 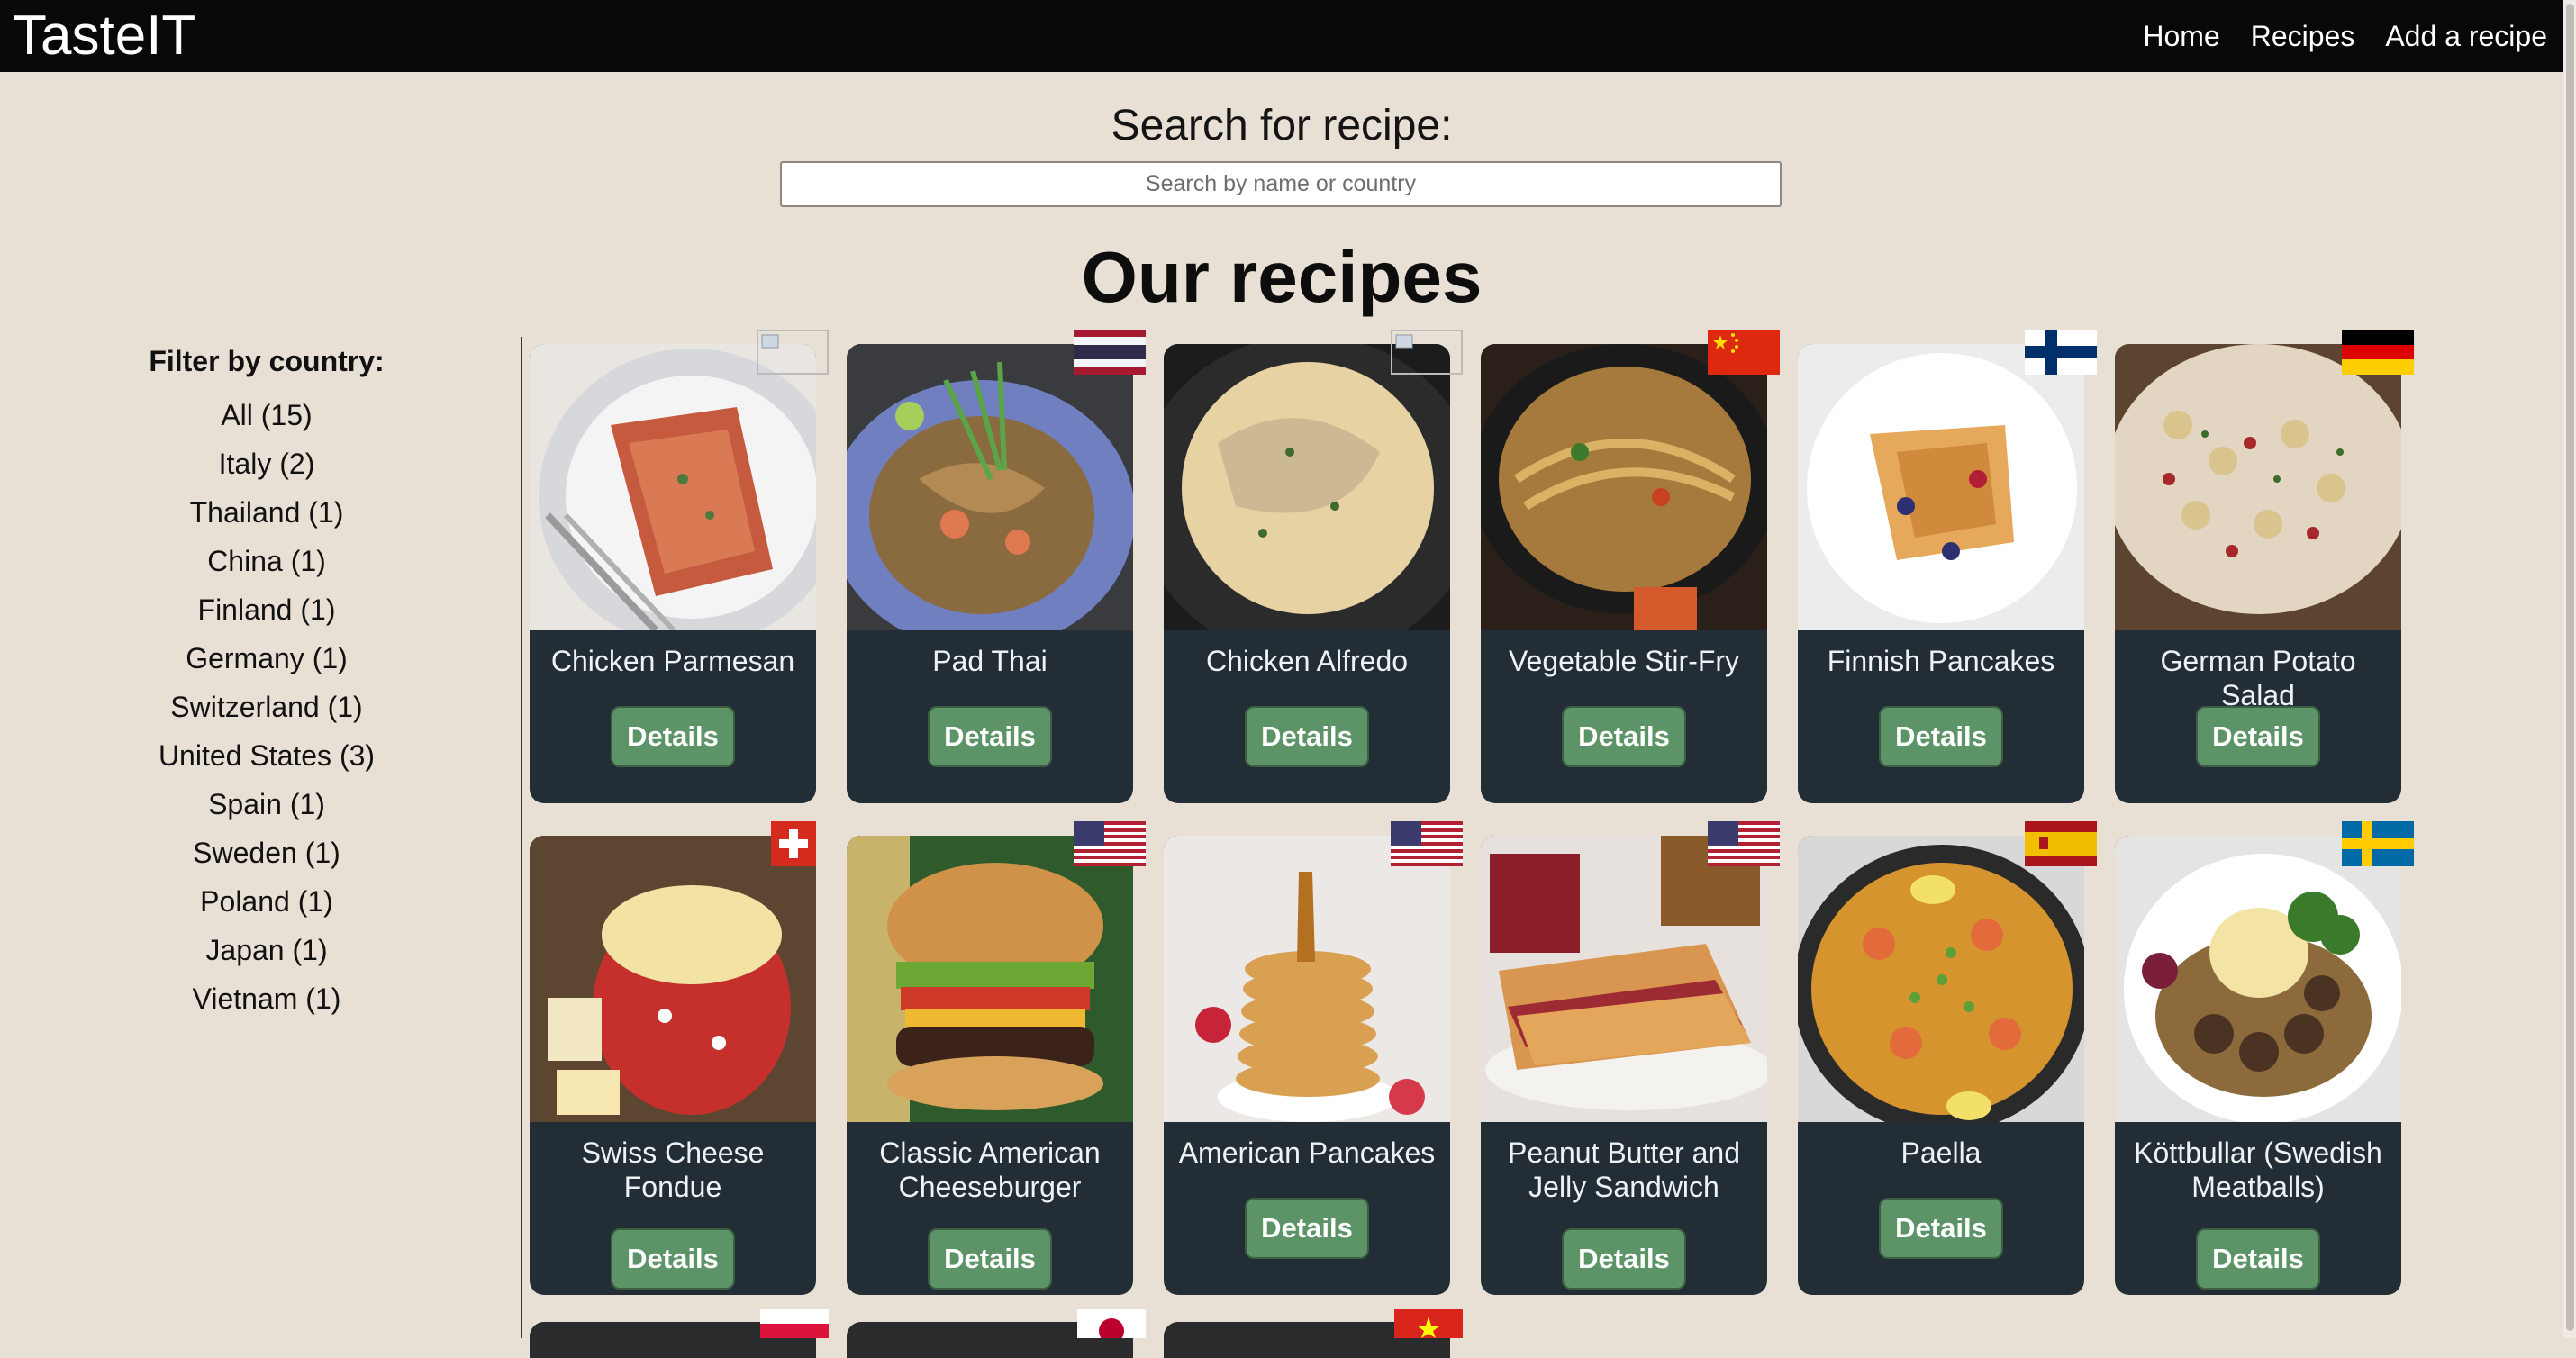 I want to click on nav-link-add-recipe: Add a recipe, so click(x=2466, y=36).